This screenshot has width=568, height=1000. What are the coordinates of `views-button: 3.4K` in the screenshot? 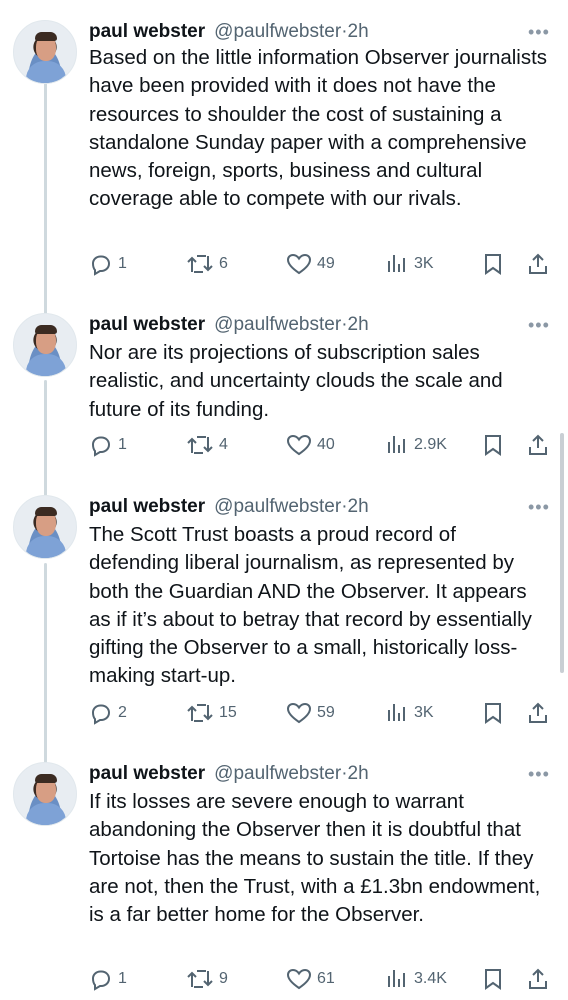 It's located at (416, 979).